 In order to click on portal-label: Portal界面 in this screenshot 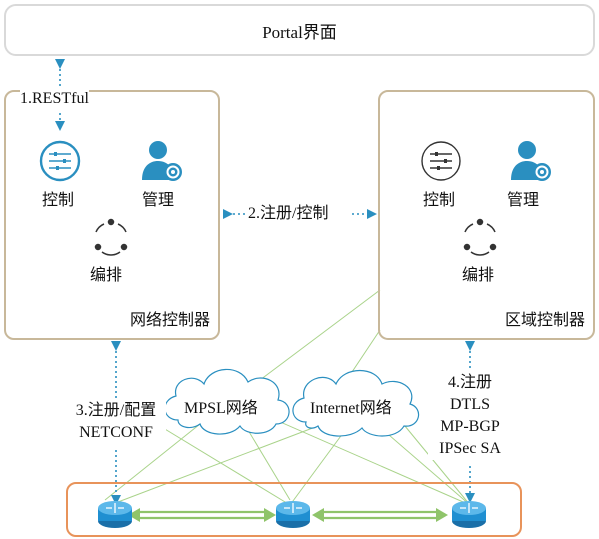, I will do `click(299, 32)`.